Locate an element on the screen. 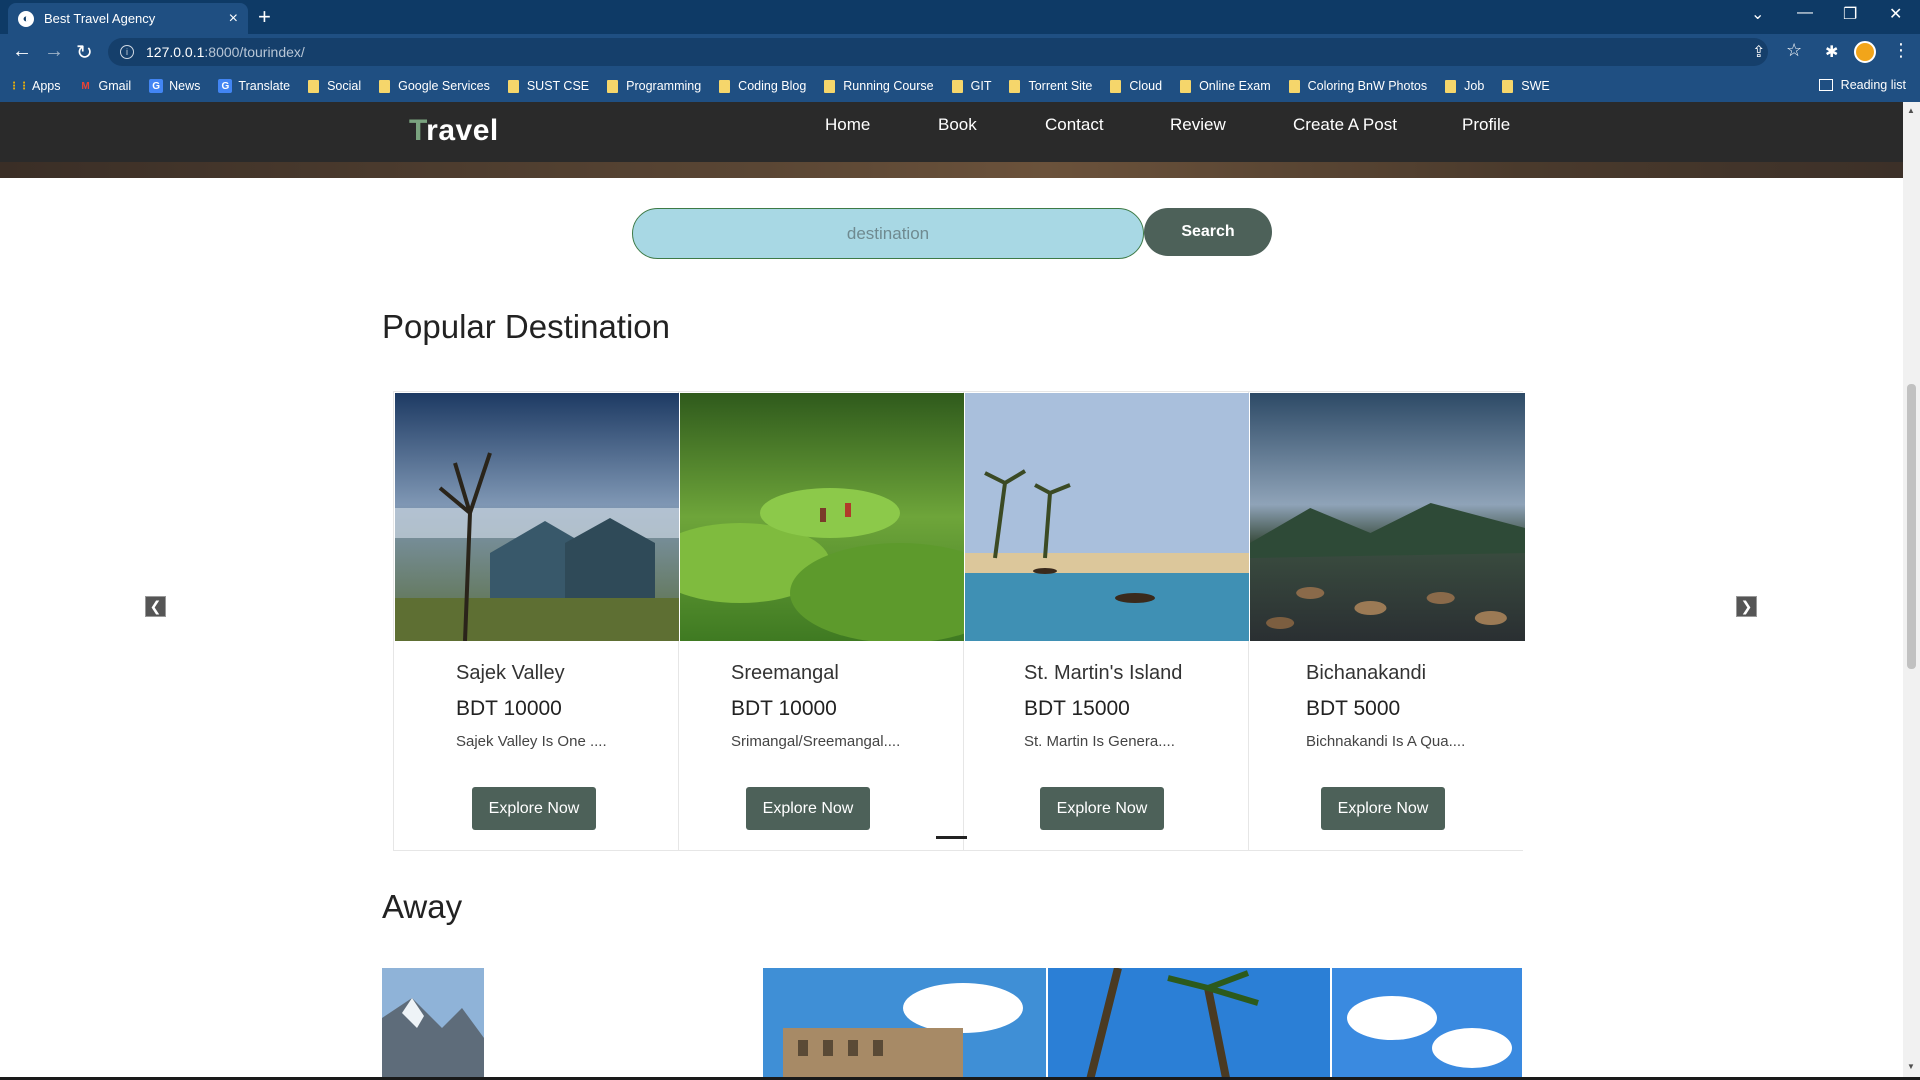  sajek-valley-image is located at coordinates (537, 517).